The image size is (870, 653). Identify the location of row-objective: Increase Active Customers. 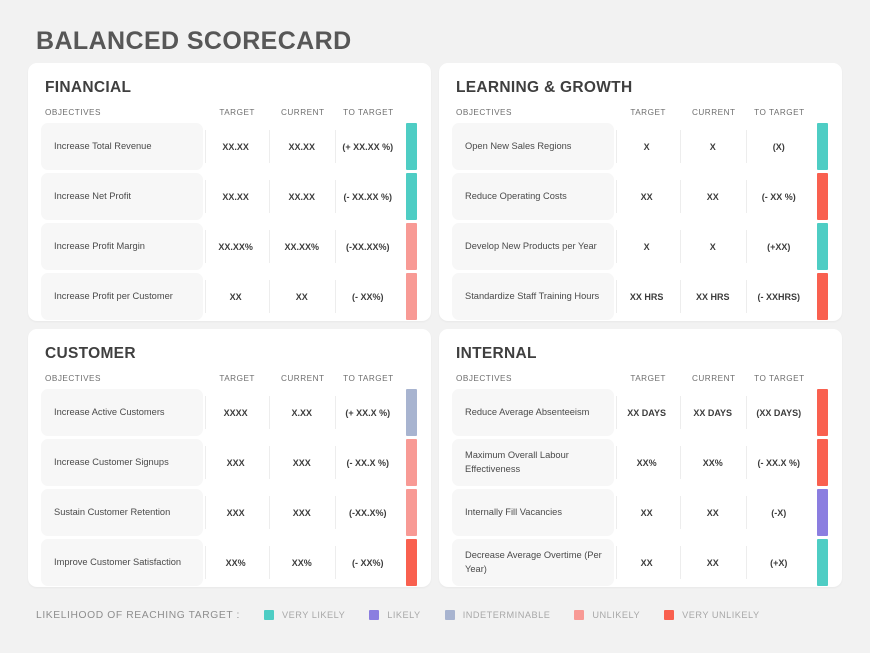
(122, 412).